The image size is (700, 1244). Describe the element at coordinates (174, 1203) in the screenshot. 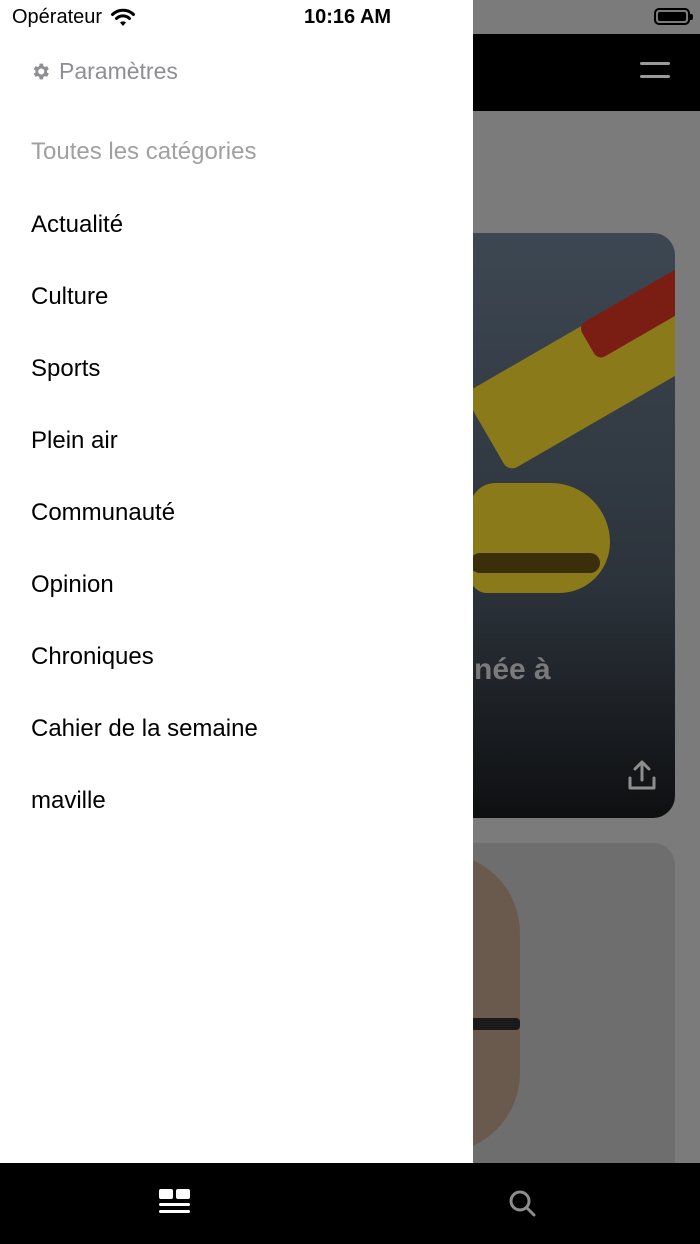

I see `feed-icon` at that location.